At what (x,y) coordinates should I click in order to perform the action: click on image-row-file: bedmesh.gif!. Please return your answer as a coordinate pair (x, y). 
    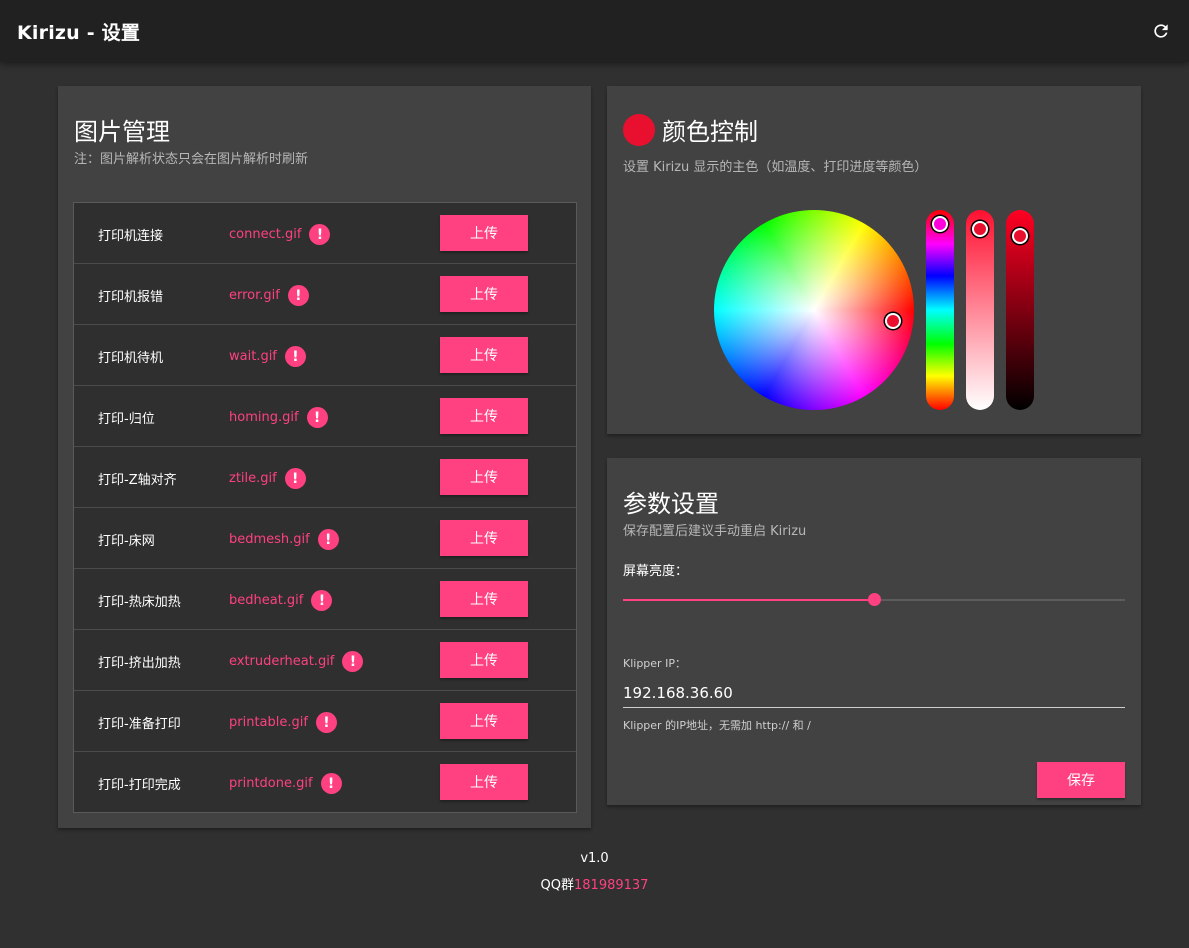
    Looking at the image, I should click on (284, 539).